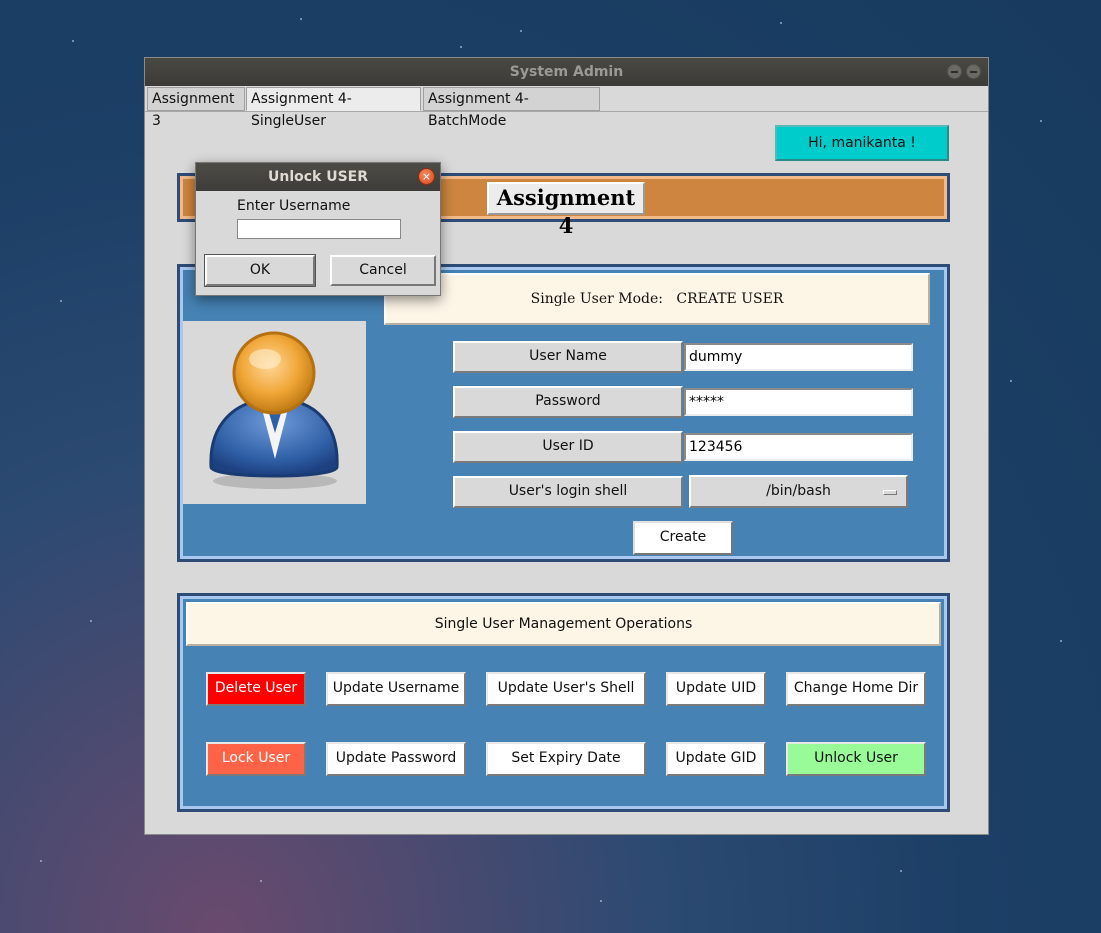  Describe the element at coordinates (566, 689) in the screenshot. I see `update-shell-button: Update User's Shell` at that location.